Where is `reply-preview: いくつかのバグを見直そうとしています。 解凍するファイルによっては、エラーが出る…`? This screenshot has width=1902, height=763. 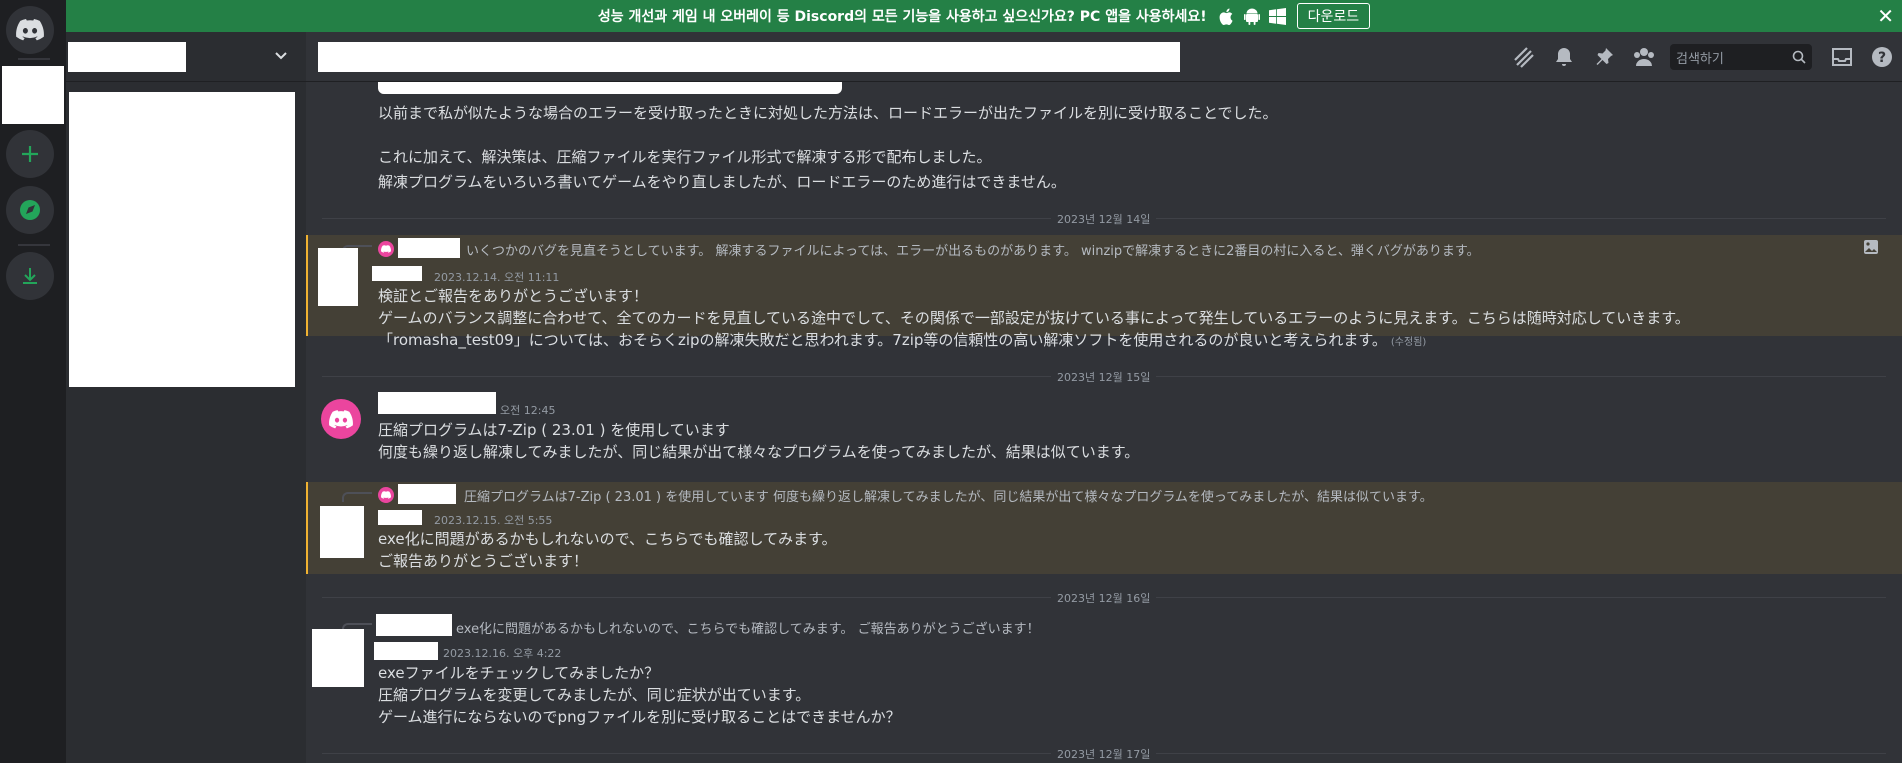 reply-preview: いくつかのバグを見直そうとしています。 解凍するファイルによっては、エラーが出る… is located at coordinates (973, 249).